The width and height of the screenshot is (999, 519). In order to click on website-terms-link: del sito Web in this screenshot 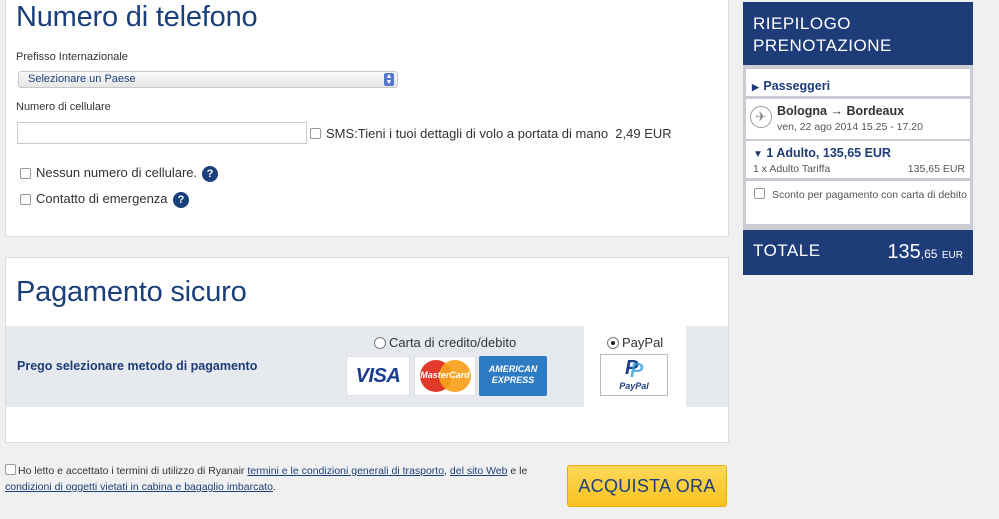, I will do `click(479, 471)`.